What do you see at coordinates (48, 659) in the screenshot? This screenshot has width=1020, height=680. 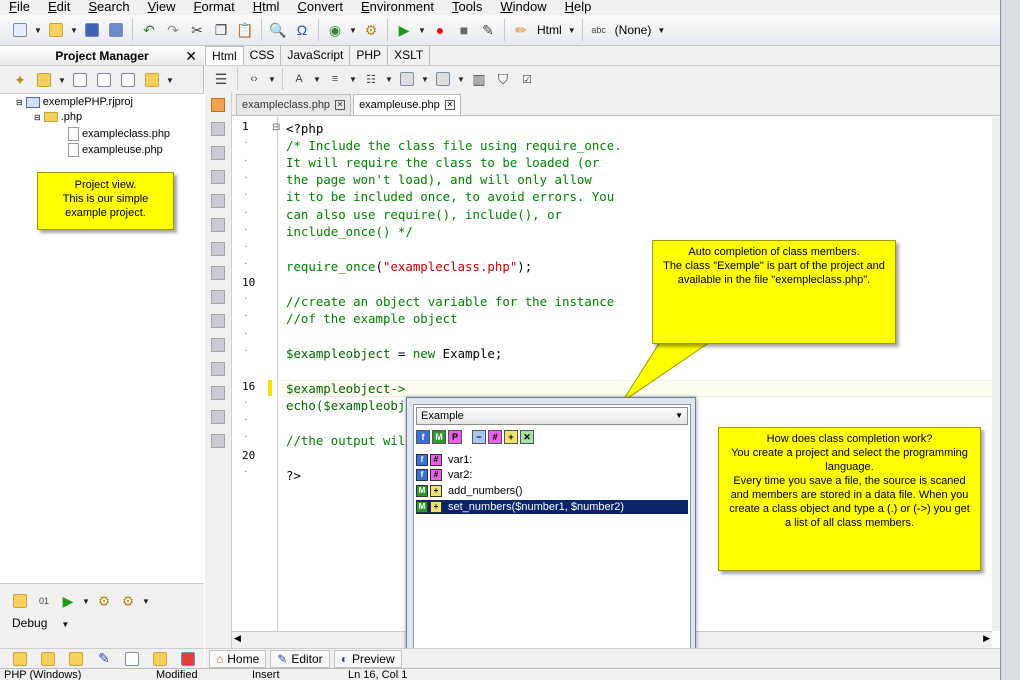 I see `files-tab-icon` at bounding box center [48, 659].